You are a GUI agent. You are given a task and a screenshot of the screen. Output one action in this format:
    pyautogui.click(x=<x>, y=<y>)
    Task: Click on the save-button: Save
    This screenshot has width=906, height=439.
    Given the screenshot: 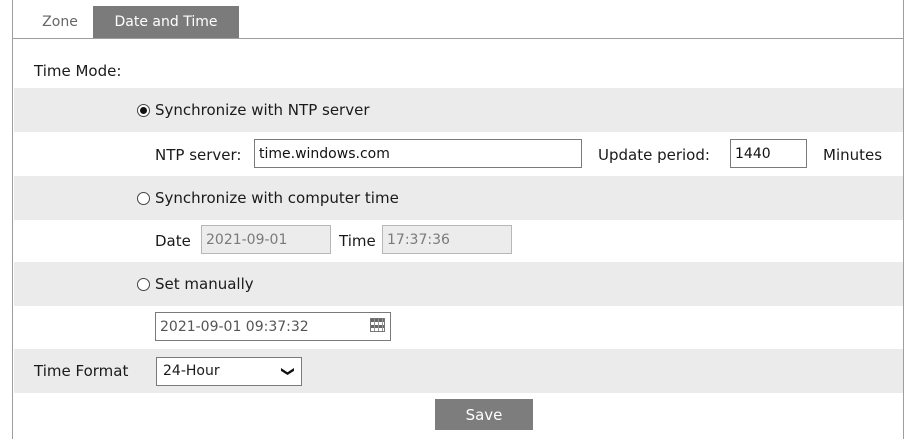 What is the action you would take?
    pyautogui.click(x=484, y=414)
    